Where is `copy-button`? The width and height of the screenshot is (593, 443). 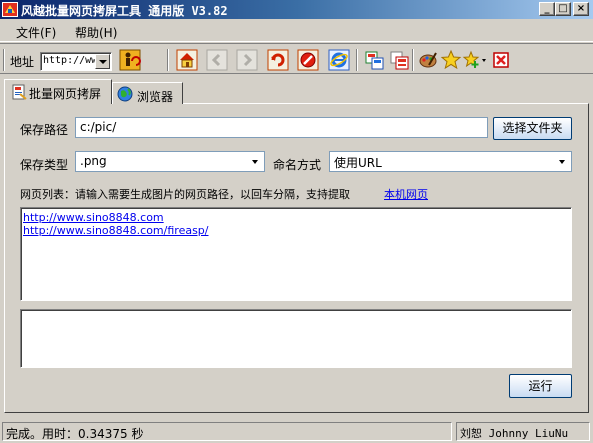 copy-button is located at coordinates (374, 60).